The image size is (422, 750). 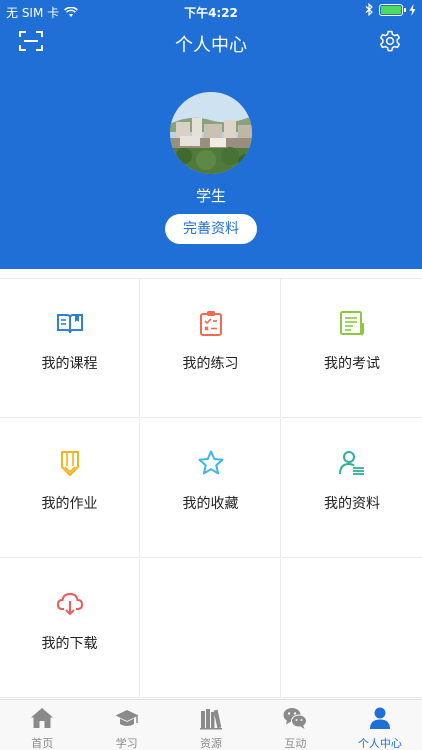 I want to click on tab-label: 首页, so click(x=42, y=743).